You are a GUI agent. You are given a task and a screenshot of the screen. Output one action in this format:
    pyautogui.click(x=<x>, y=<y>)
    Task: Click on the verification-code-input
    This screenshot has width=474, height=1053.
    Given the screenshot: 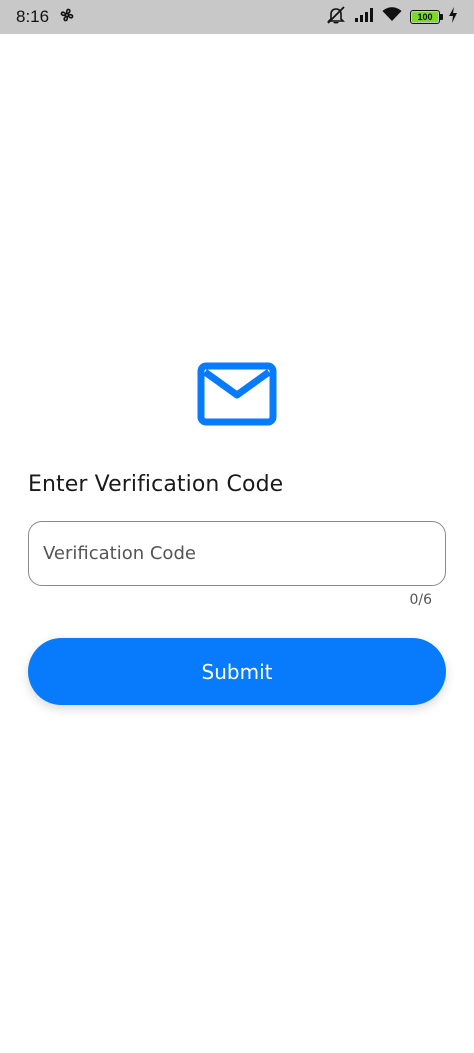 What is the action you would take?
    pyautogui.click(x=237, y=553)
    